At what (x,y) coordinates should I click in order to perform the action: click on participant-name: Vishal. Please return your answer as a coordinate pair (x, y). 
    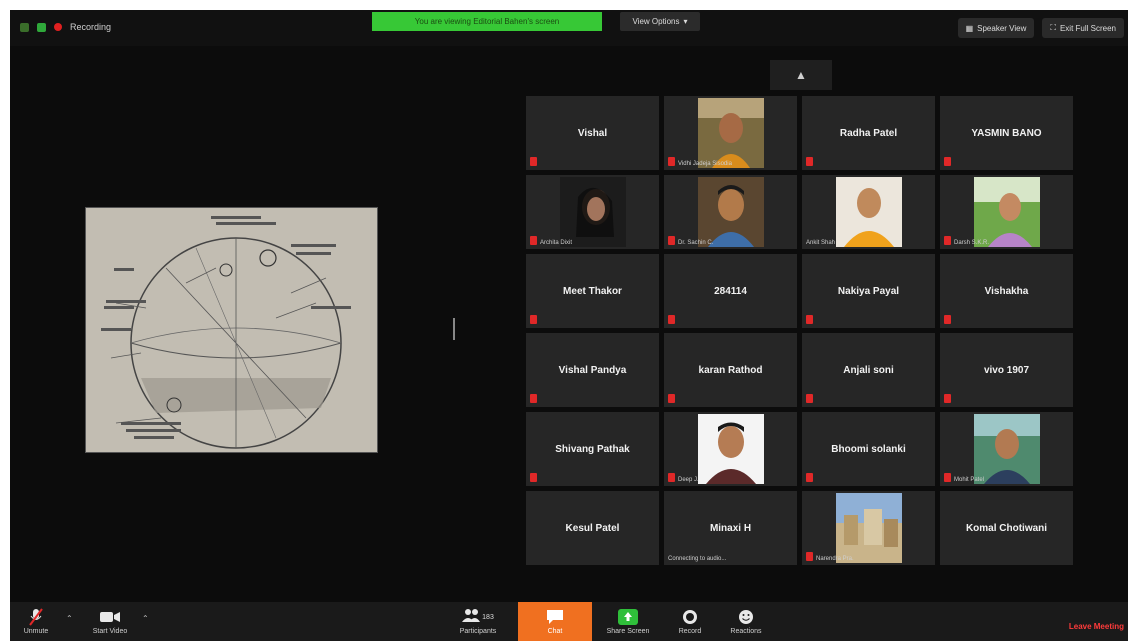
    Looking at the image, I should click on (592, 133).